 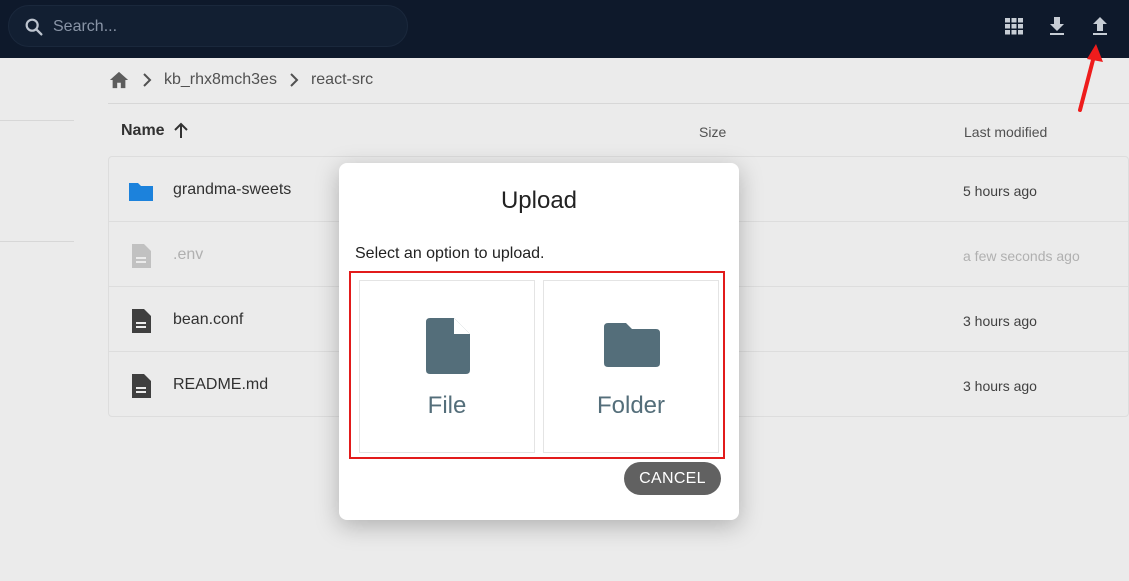 What do you see at coordinates (632, 345) in the screenshot?
I see `folder-icon` at bounding box center [632, 345].